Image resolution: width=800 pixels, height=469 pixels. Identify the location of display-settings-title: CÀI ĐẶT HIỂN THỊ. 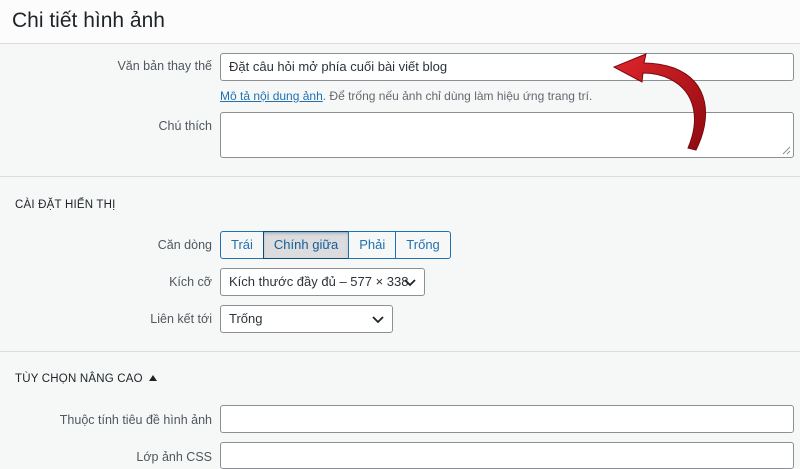
(65, 205).